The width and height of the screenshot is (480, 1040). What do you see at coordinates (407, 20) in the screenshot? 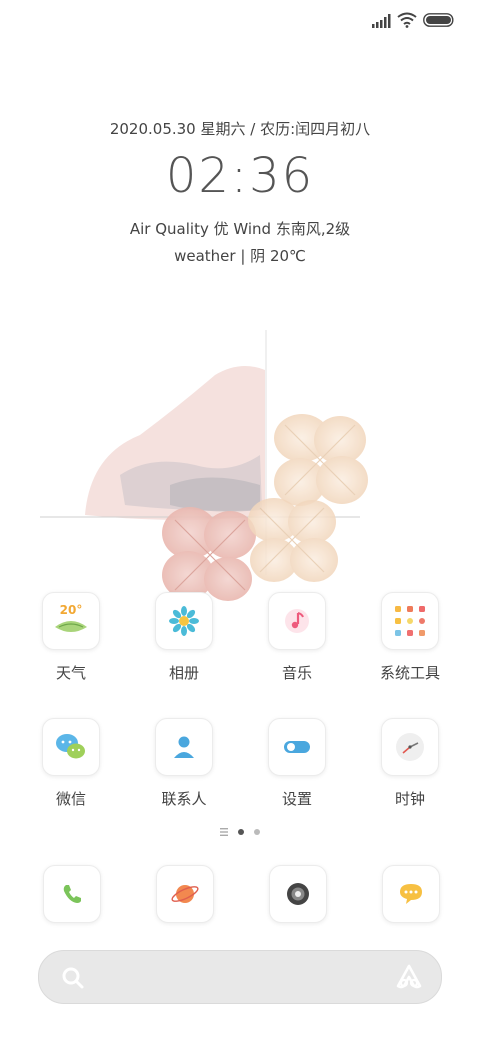
I see `wifi-icon` at bounding box center [407, 20].